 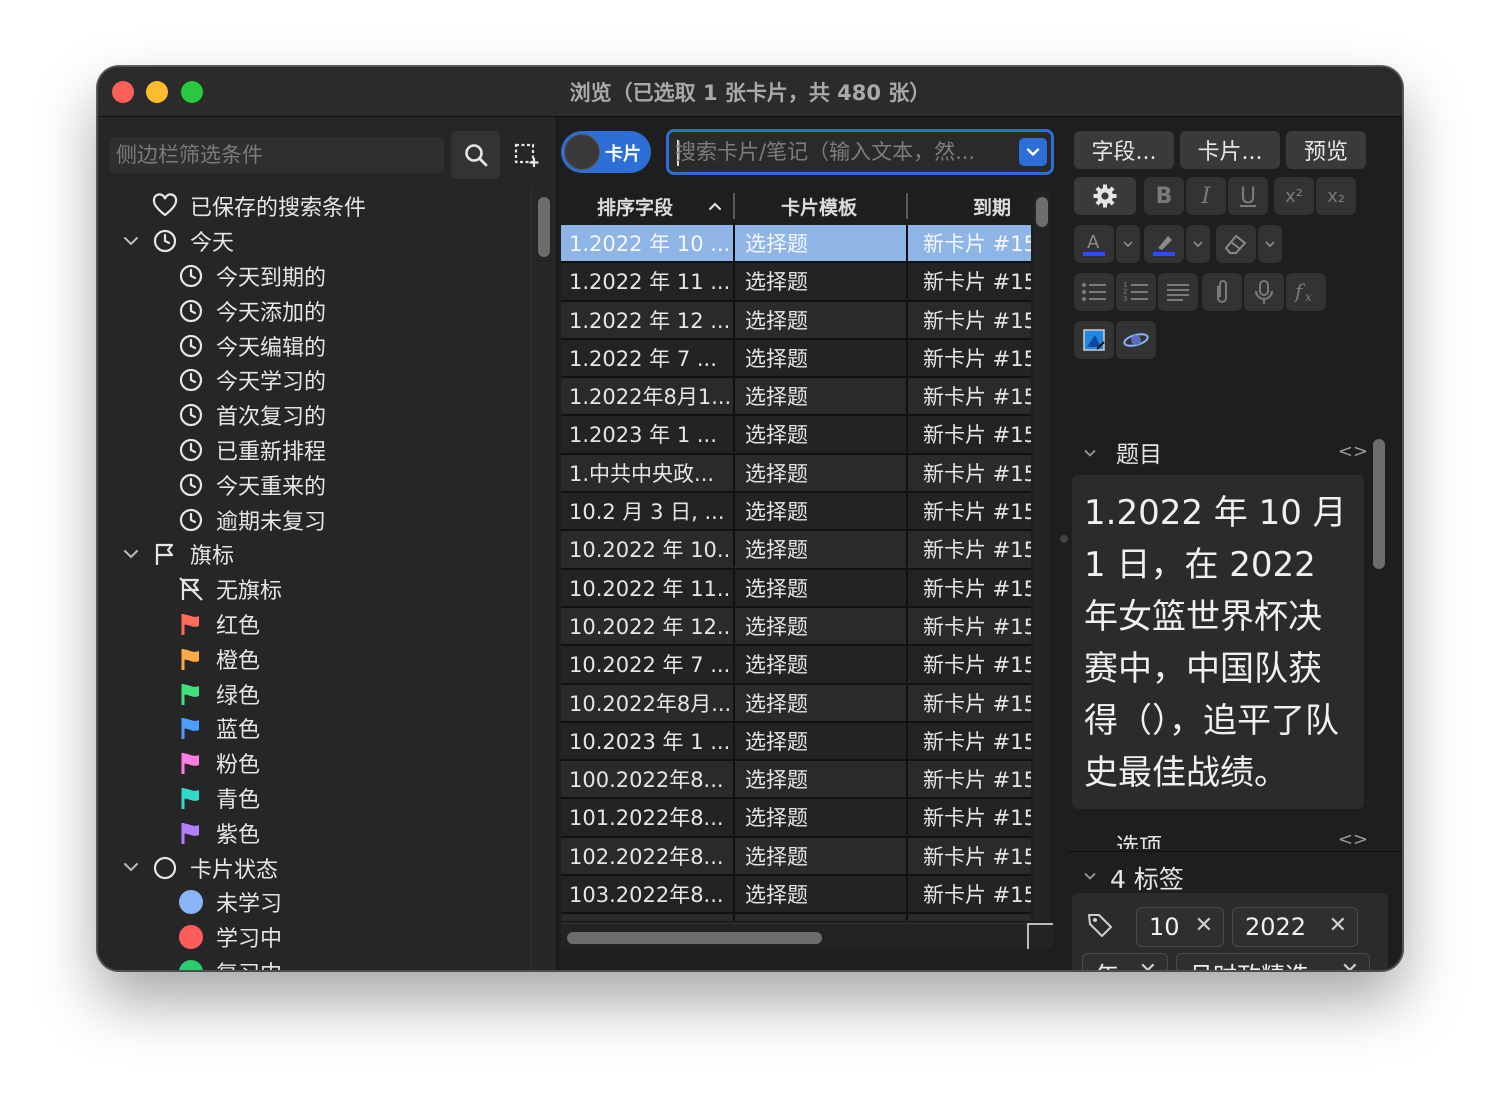 I want to click on tags-editor: 10✕ 2022✕ 年✕ 月时政精选✕, so click(x=1230, y=931).